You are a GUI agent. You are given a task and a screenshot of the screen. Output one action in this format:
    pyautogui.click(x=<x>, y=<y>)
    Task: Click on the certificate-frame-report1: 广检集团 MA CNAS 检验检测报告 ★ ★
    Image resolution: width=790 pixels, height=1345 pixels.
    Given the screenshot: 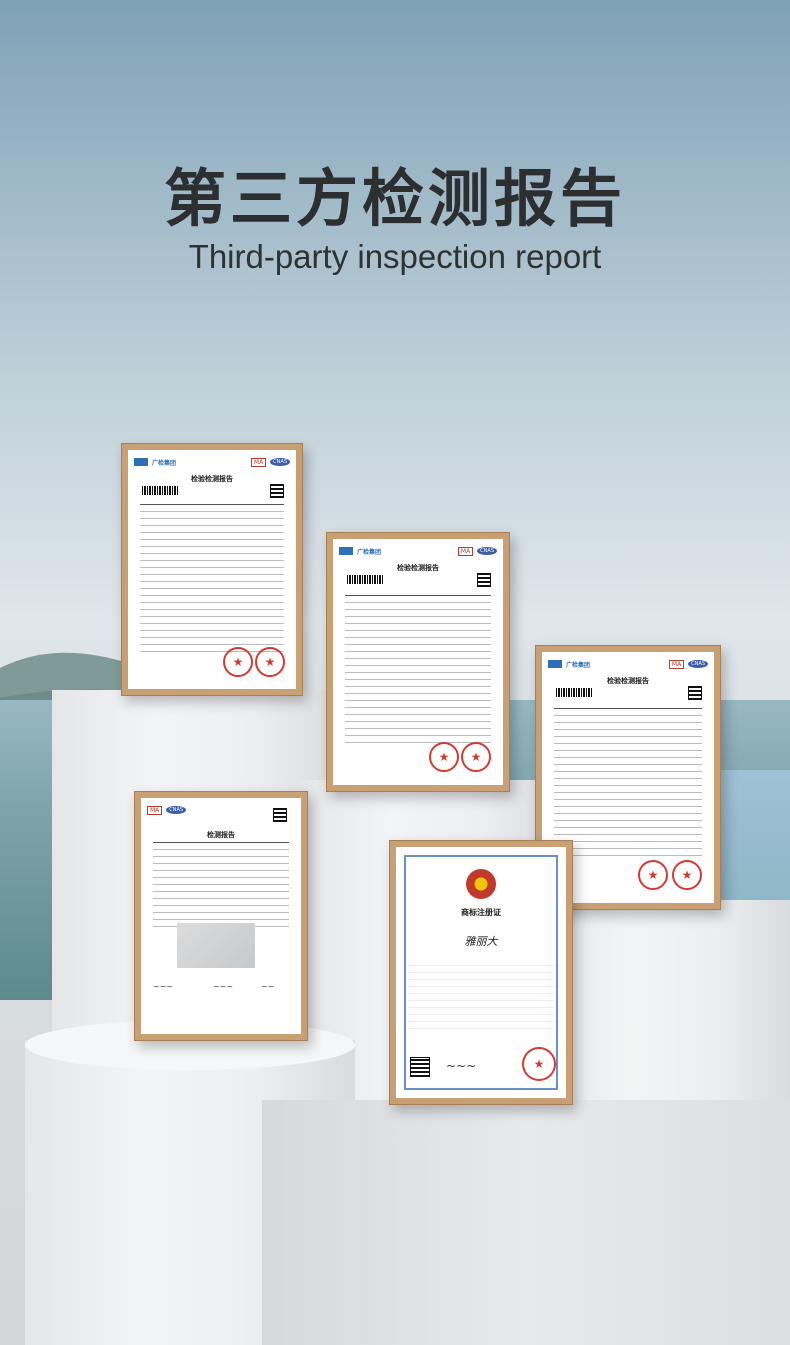 What is the action you would take?
    pyautogui.click(x=212, y=569)
    